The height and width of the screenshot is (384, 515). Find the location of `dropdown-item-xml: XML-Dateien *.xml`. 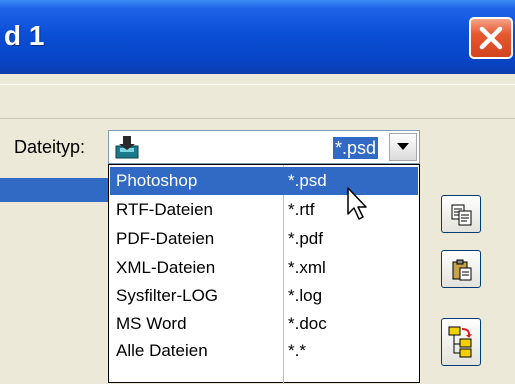

dropdown-item-xml: XML-Dateien *.xml is located at coordinates (264, 268).